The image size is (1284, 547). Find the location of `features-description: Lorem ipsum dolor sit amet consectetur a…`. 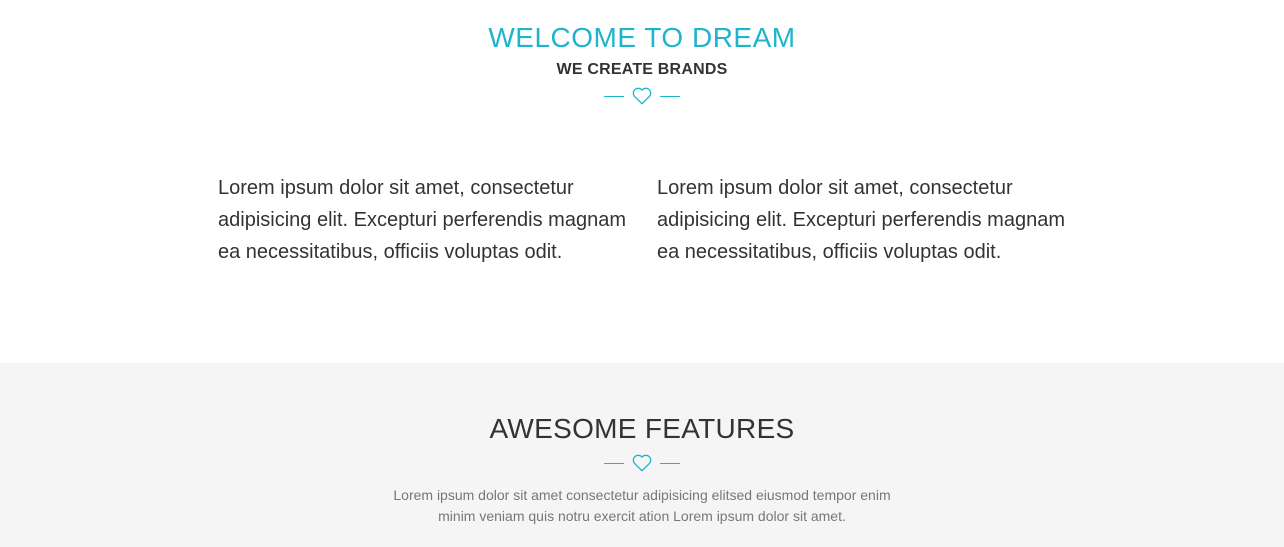

features-description: Lorem ipsum dolor sit amet consectetur a… is located at coordinates (642, 505).